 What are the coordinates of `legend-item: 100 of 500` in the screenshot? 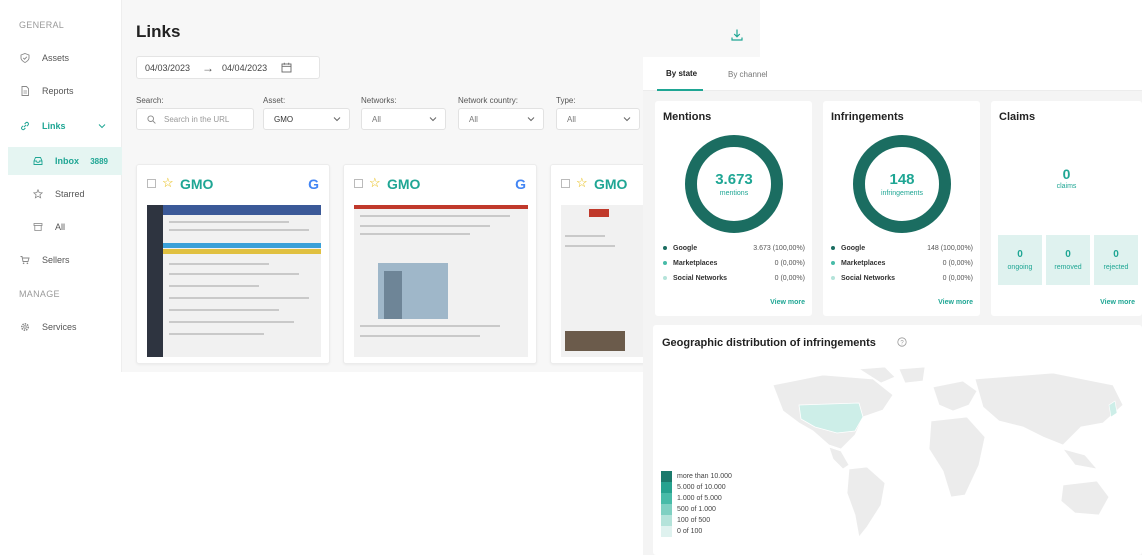 It's located at (716, 520).